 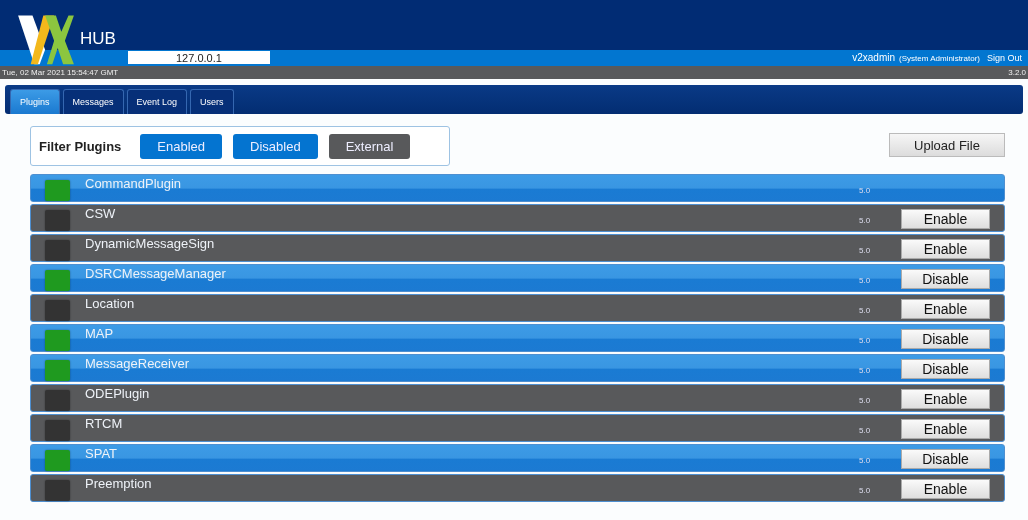 I want to click on plugin-name: RTCM, so click(x=104, y=423).